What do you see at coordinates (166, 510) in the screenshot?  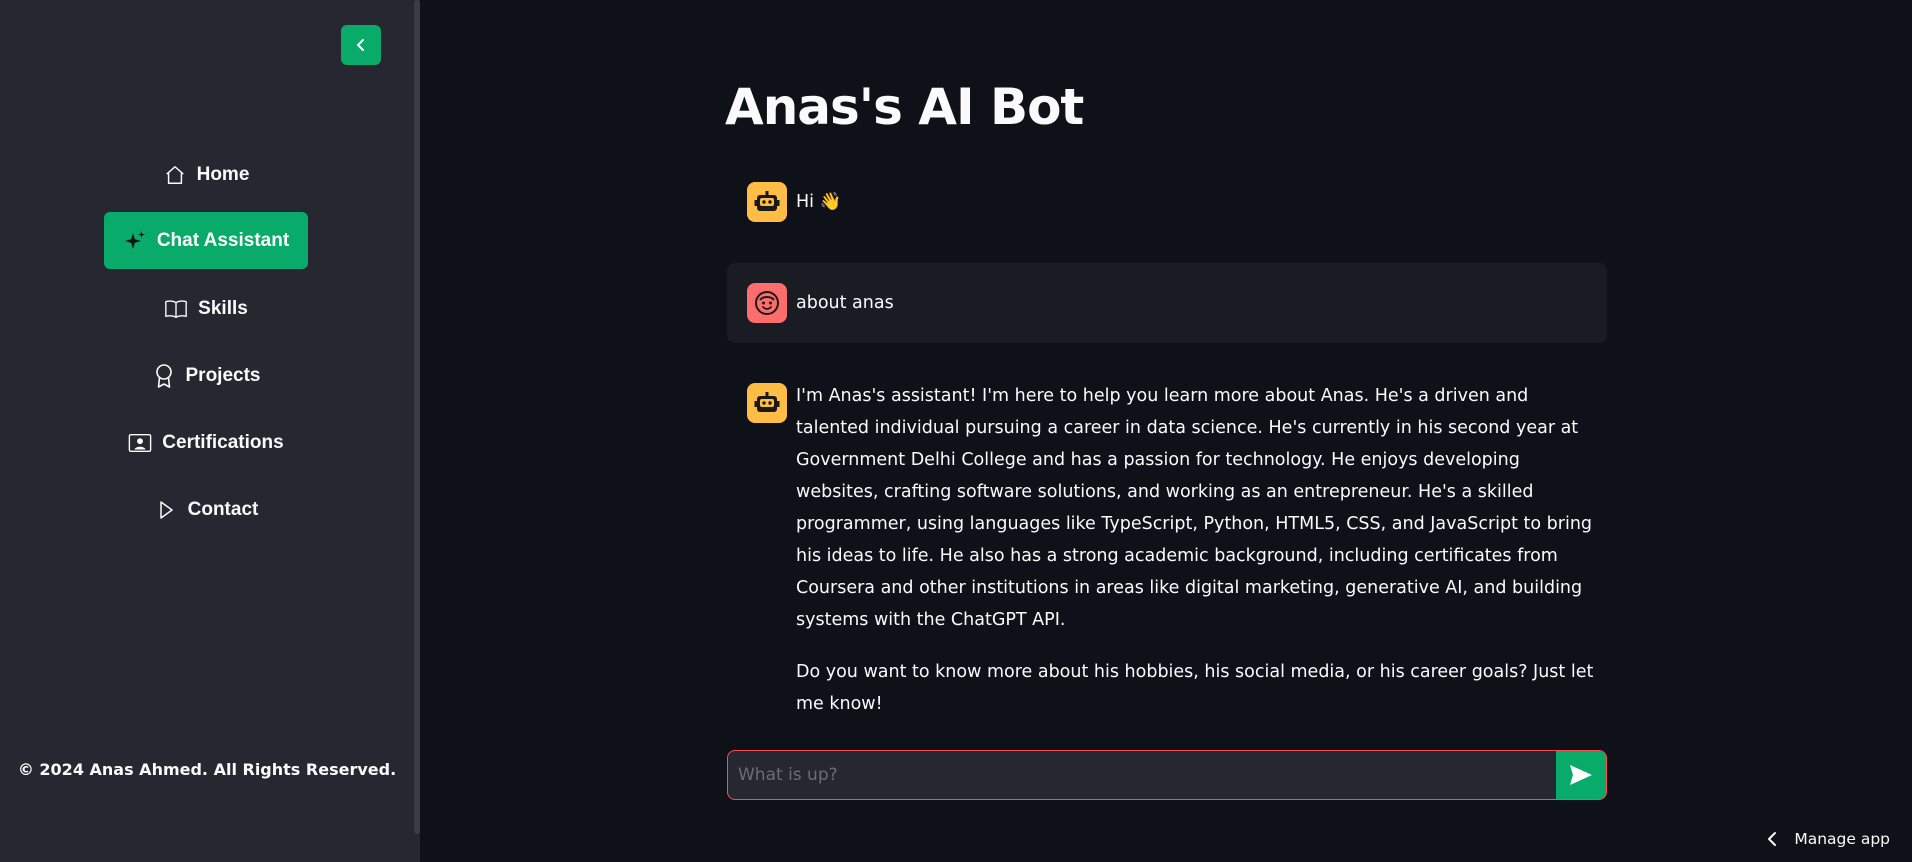 I see `play-outline-icon` at bounding box center [166, 510].